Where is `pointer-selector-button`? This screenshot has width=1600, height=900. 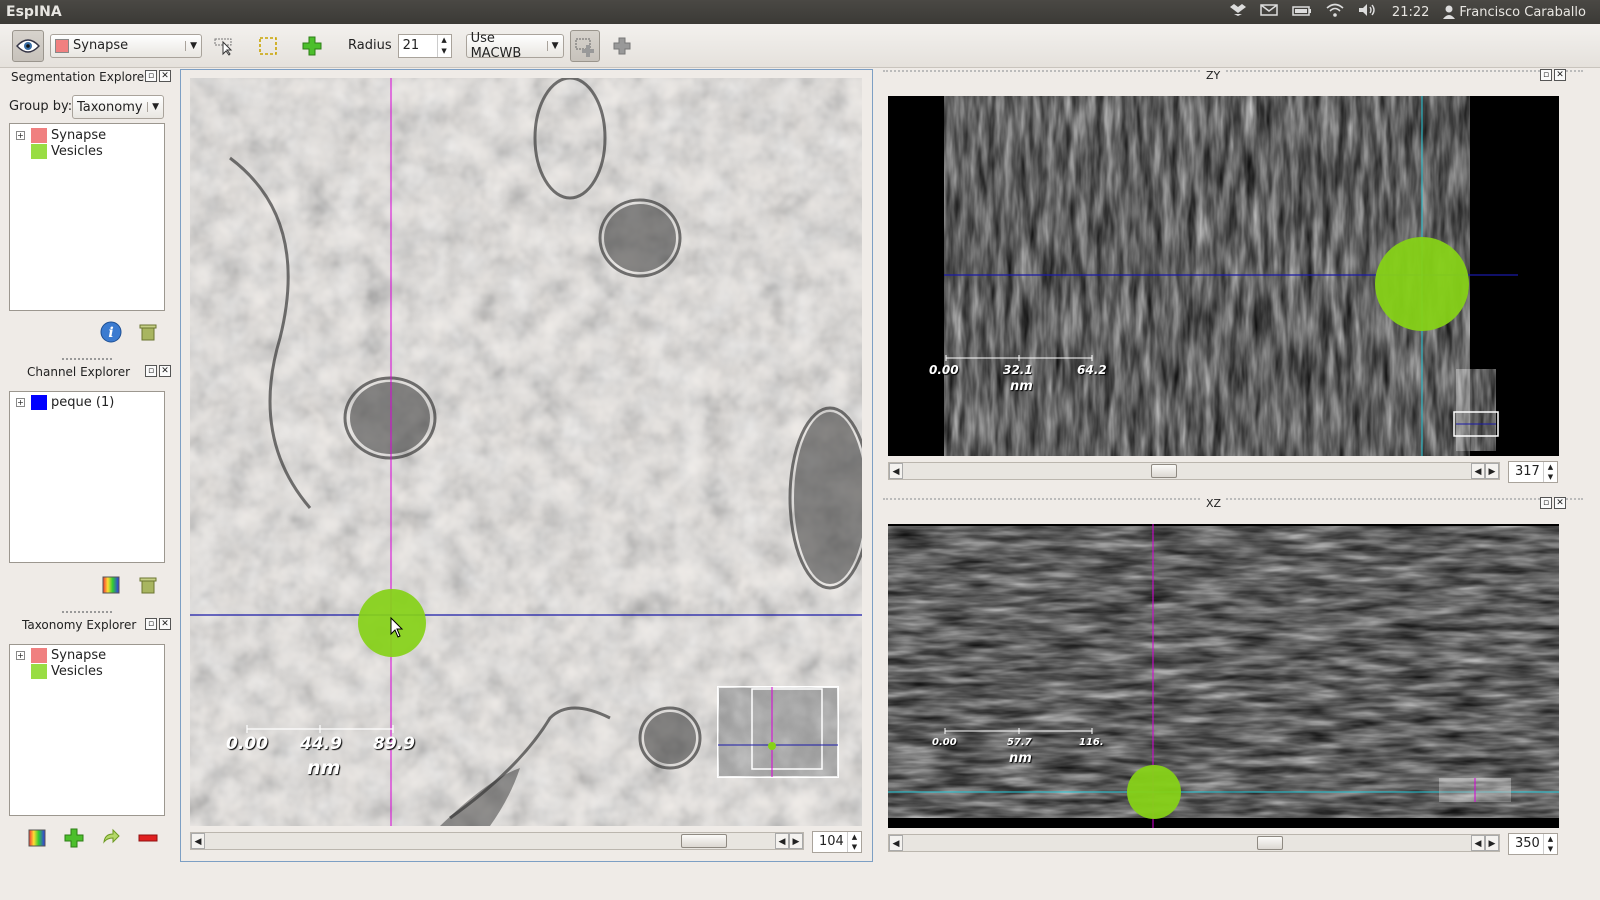 pointer-selector-button is located at coordinates (224, 46).